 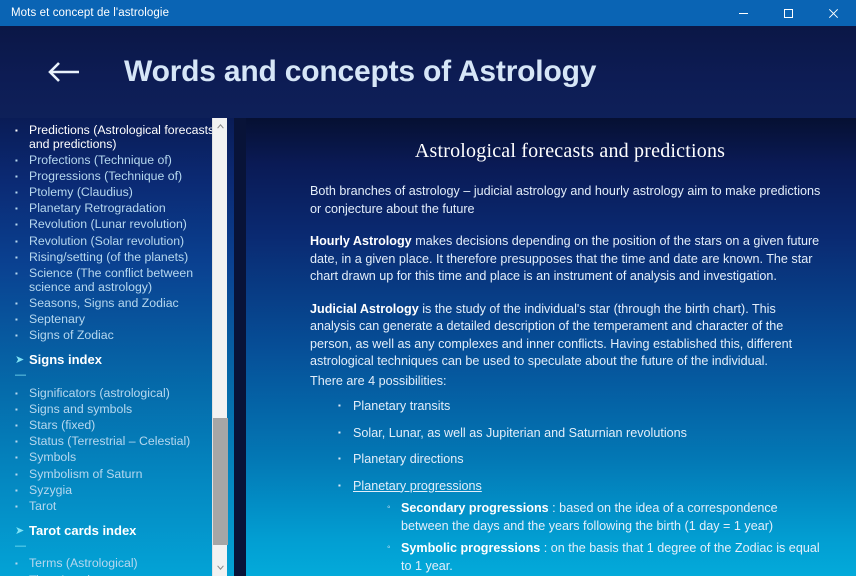 I want to click on judicial-astrology-term: Judicial Astrology, so click(x=364, y=308).